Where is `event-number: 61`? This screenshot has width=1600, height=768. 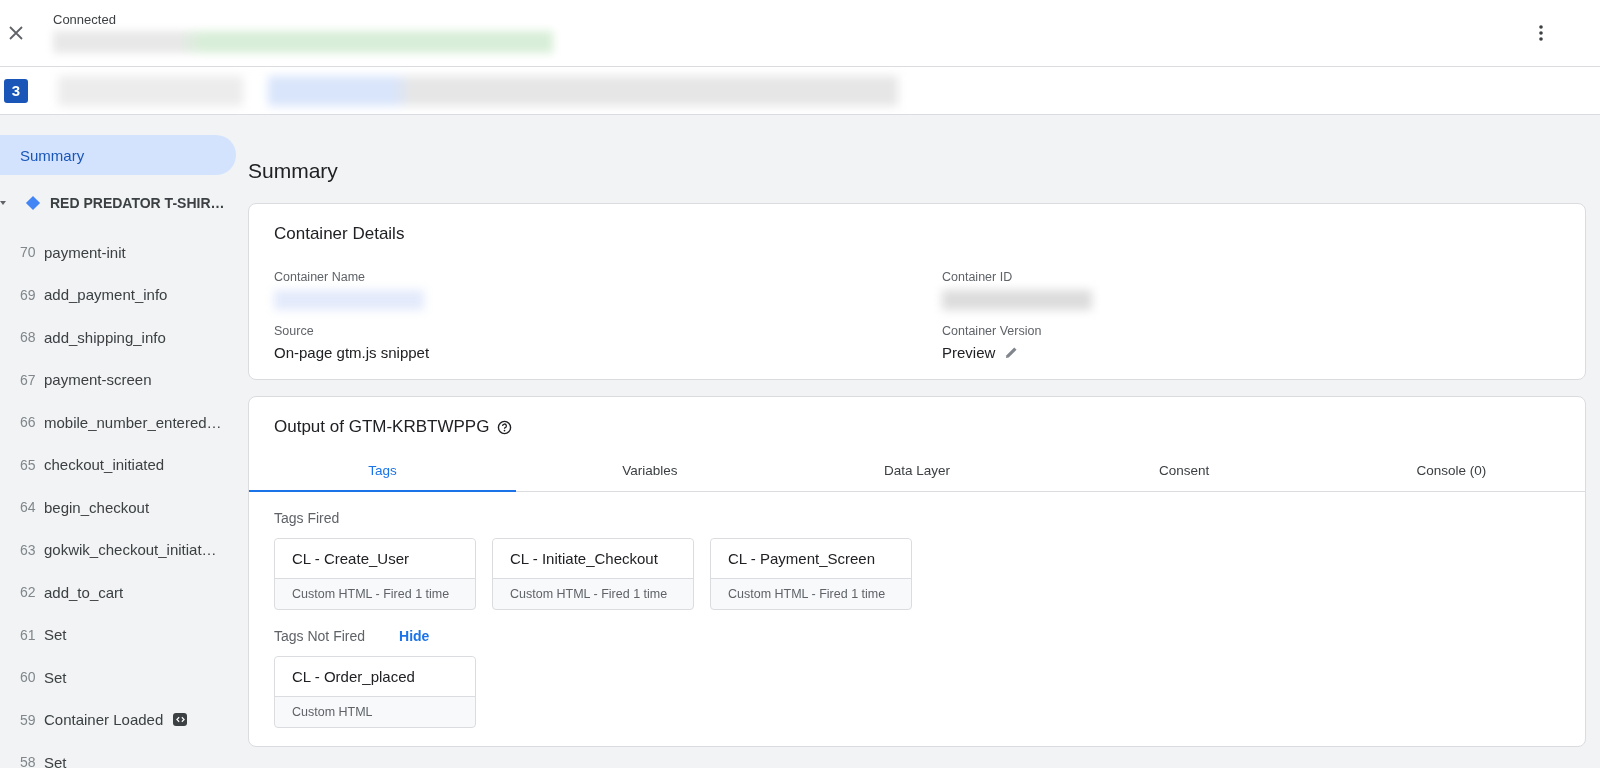
event-number: 61 is located at coordinates (28, 634).